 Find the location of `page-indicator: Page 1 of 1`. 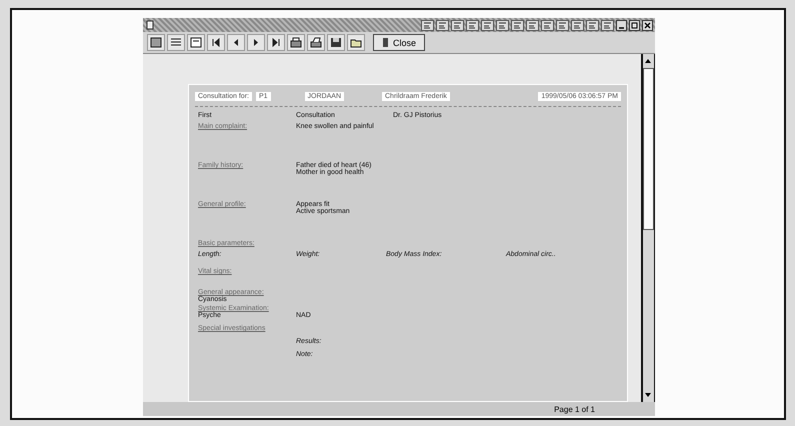

page-indicator: Page 1 of 1 is located at coordinates (574, 409).